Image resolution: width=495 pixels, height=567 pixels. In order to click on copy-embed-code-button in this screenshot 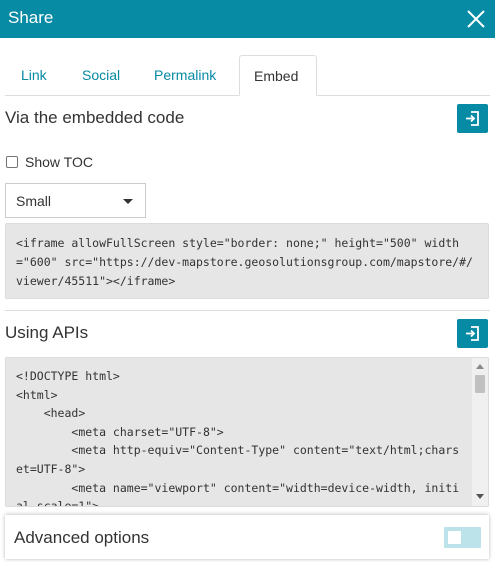, I will do `click(472, 118)`.